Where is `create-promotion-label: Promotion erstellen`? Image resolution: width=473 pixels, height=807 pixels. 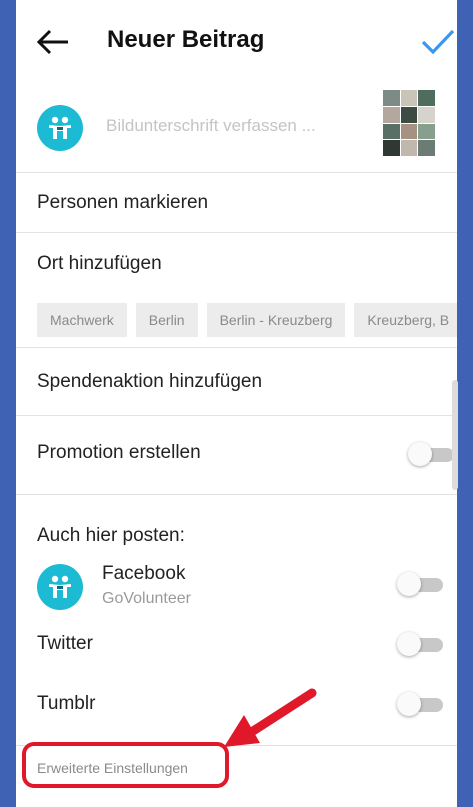 create-promotion-label: Promotion erstellen is located at coordinates (119, 452).